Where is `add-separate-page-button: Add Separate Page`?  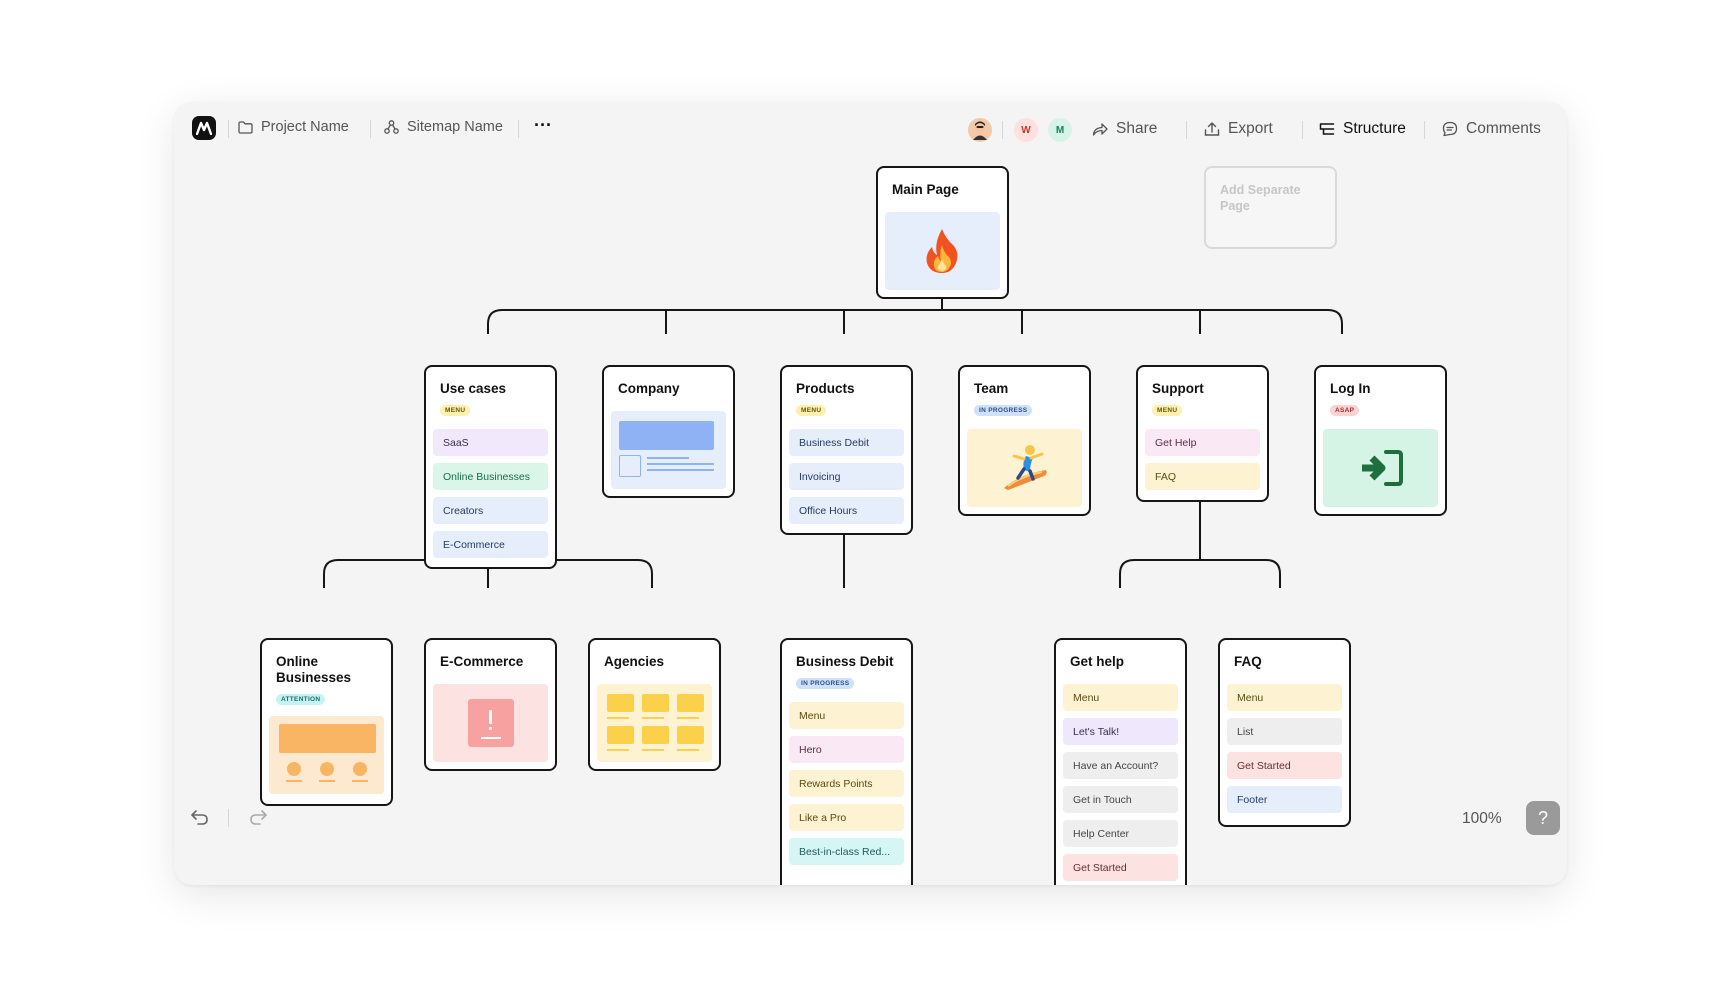
add-separate-page-button: Add Separate Page is located at coordinates (1270, 207).